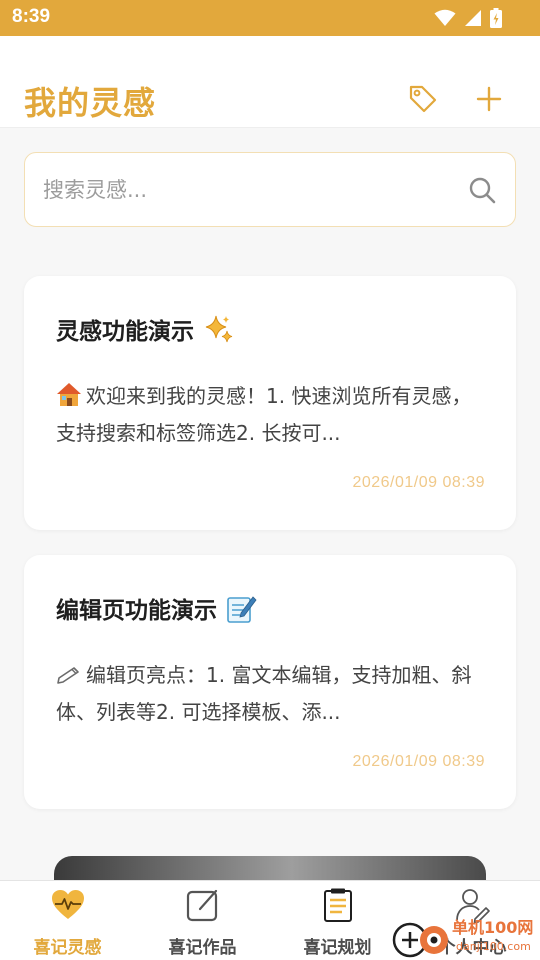 The image size is (540, 960). Describe the element at coordinates (242, 609) in the screenshot. I see `memo-icon` at that location.